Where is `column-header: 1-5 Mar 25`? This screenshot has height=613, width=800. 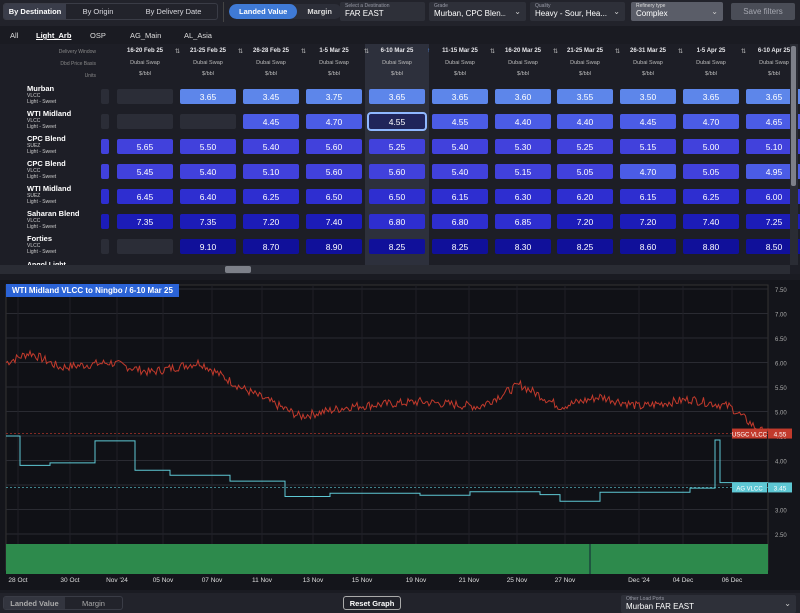 column-header: 1-5 Mar 25 is located at coordinates (334, 51).